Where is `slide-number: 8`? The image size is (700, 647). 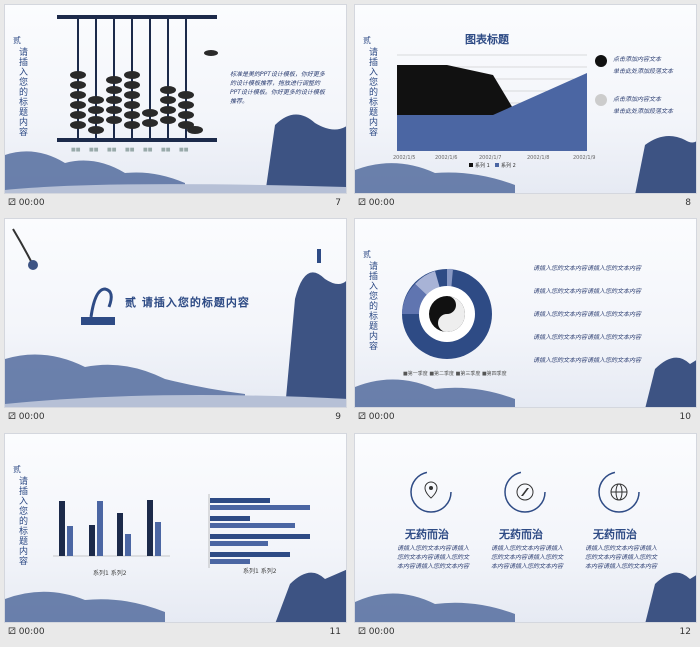 slide-number: 8 is located at coordinates (688, 203).